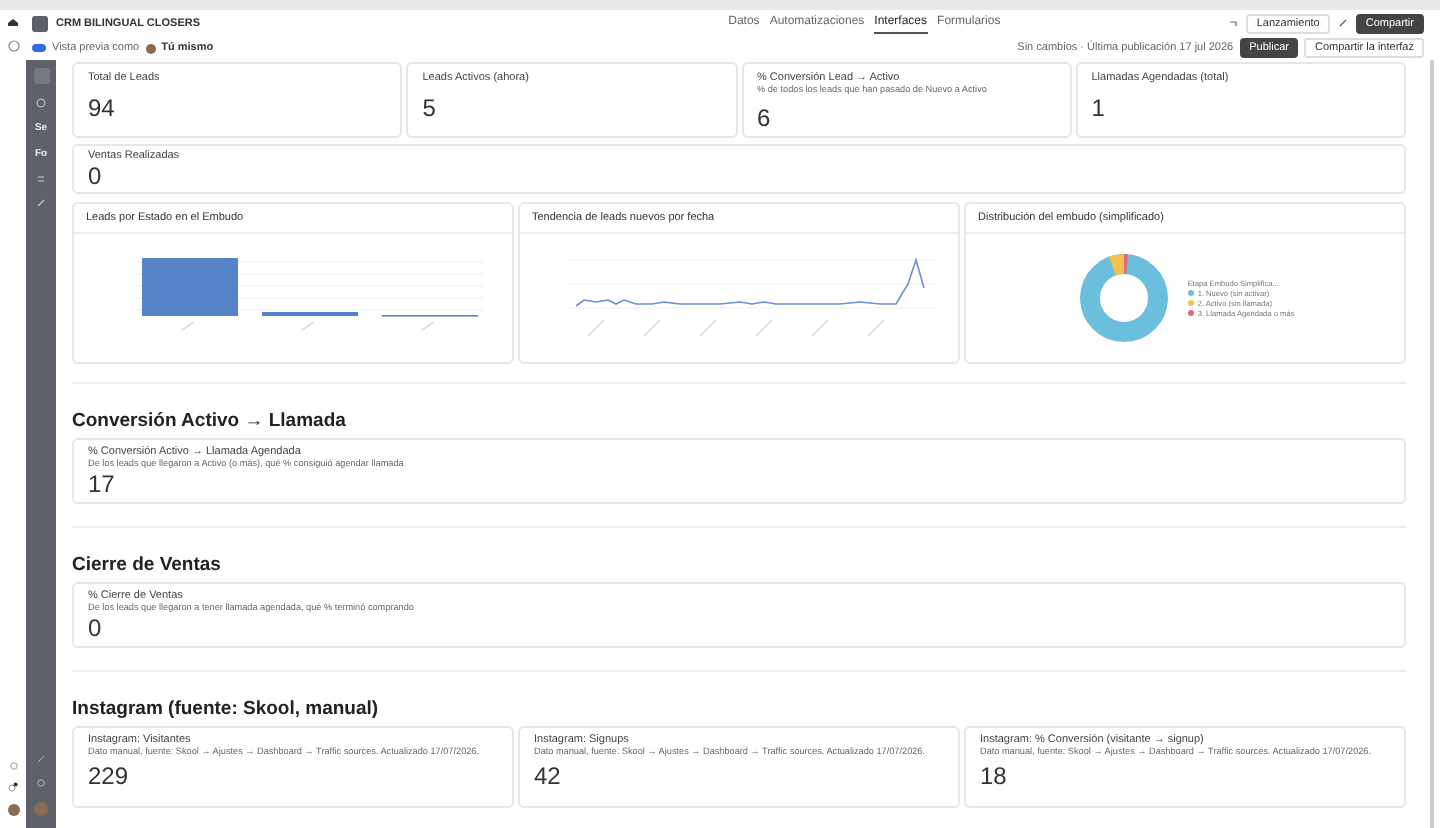  Describe the element at coordinates (994, 776) in the screenshot. I see `metric-value: 18` at that location.